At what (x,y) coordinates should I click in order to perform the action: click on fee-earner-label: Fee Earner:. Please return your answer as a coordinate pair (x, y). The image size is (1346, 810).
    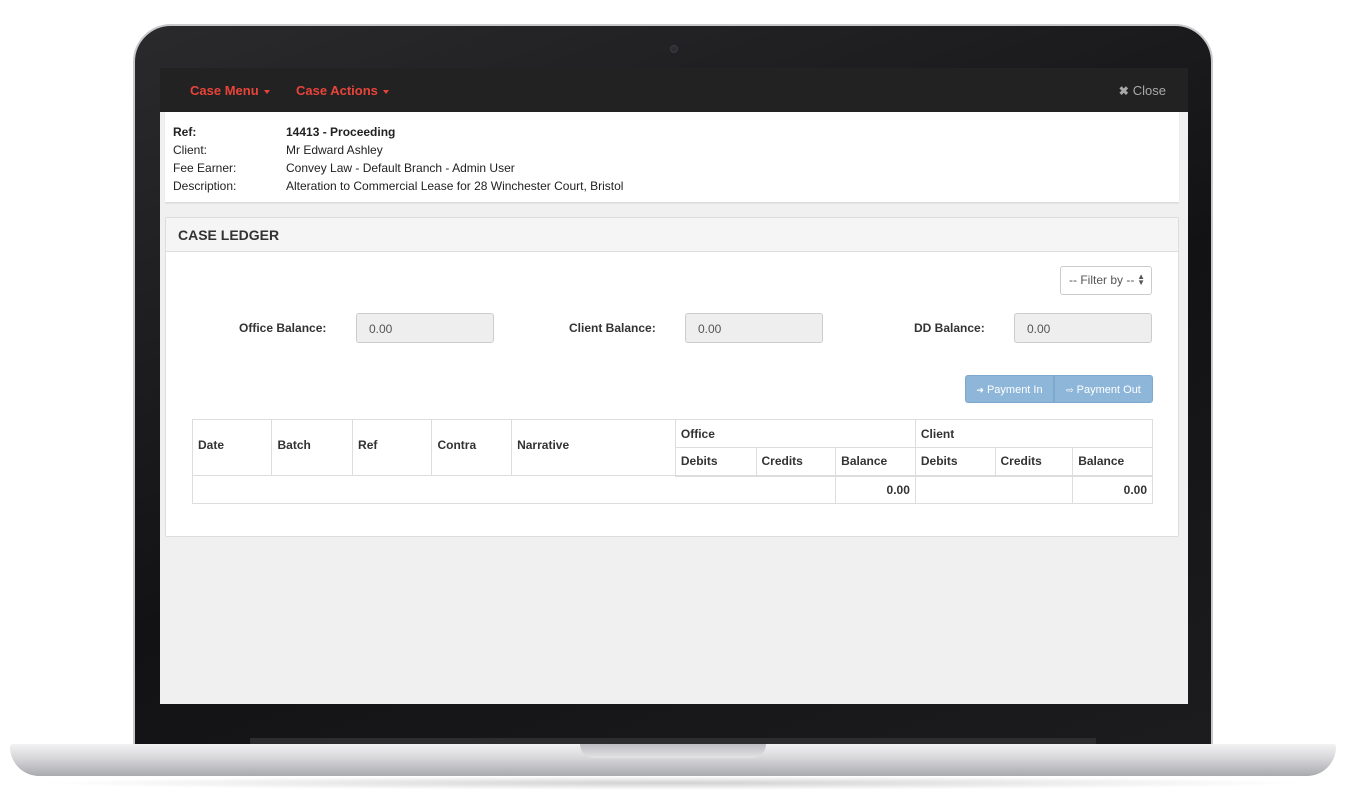
    Looking at the image, I should click on (205, 168).